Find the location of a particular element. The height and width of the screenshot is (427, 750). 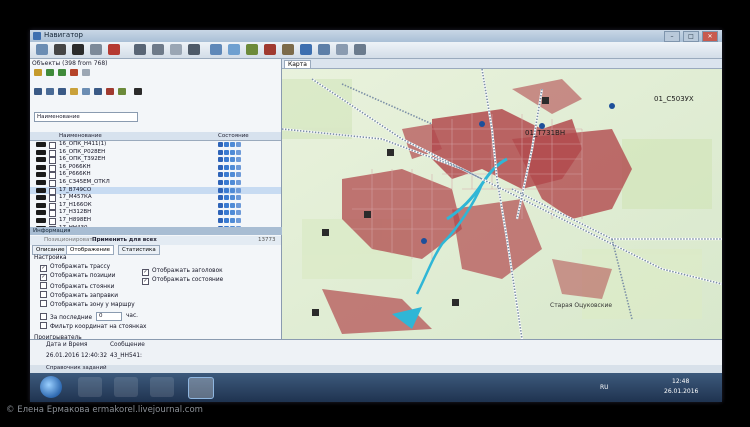

column-name: Наименование is located at coordinates (80, 136).